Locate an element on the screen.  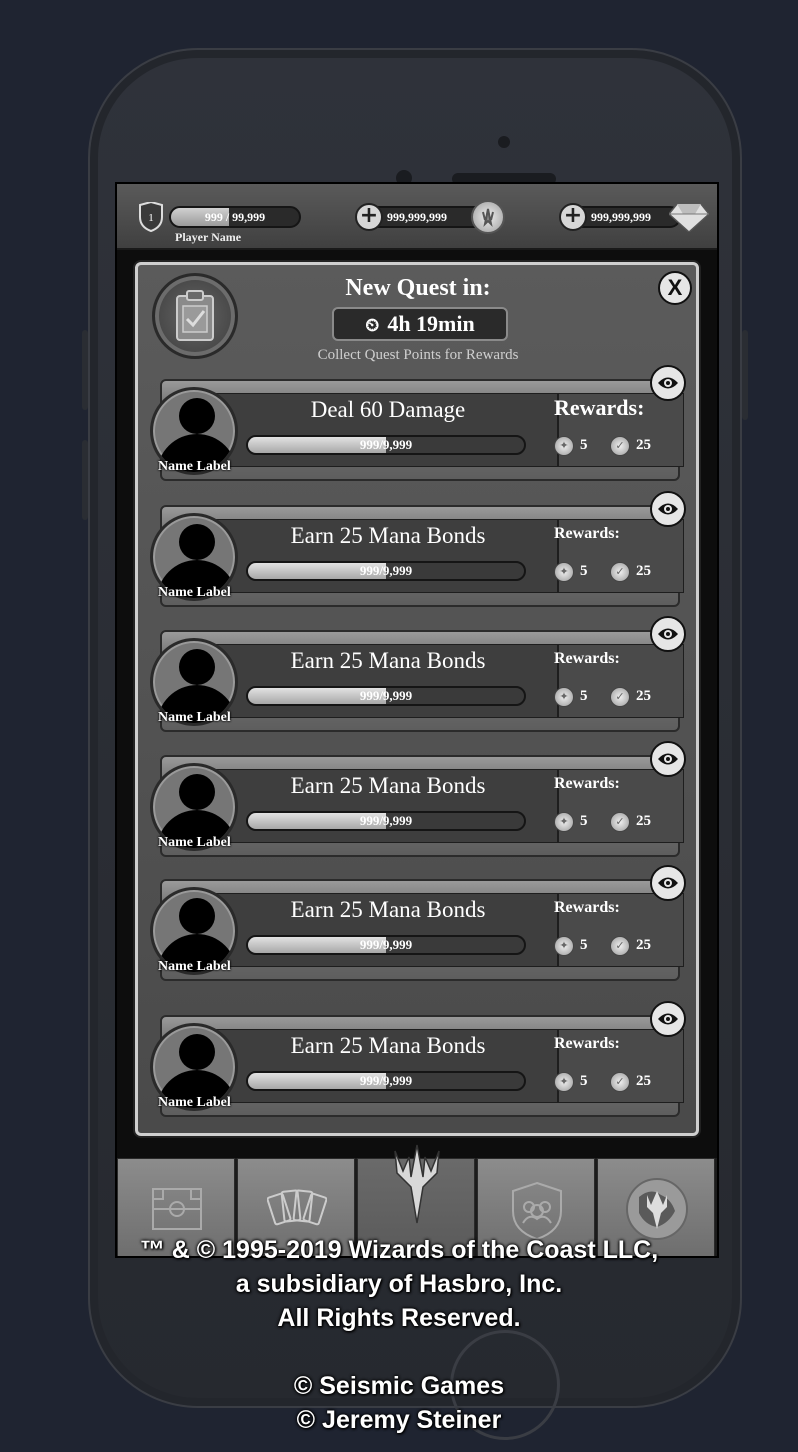
reward-mana: ✦ 5 is located at coordinates (571, 821).